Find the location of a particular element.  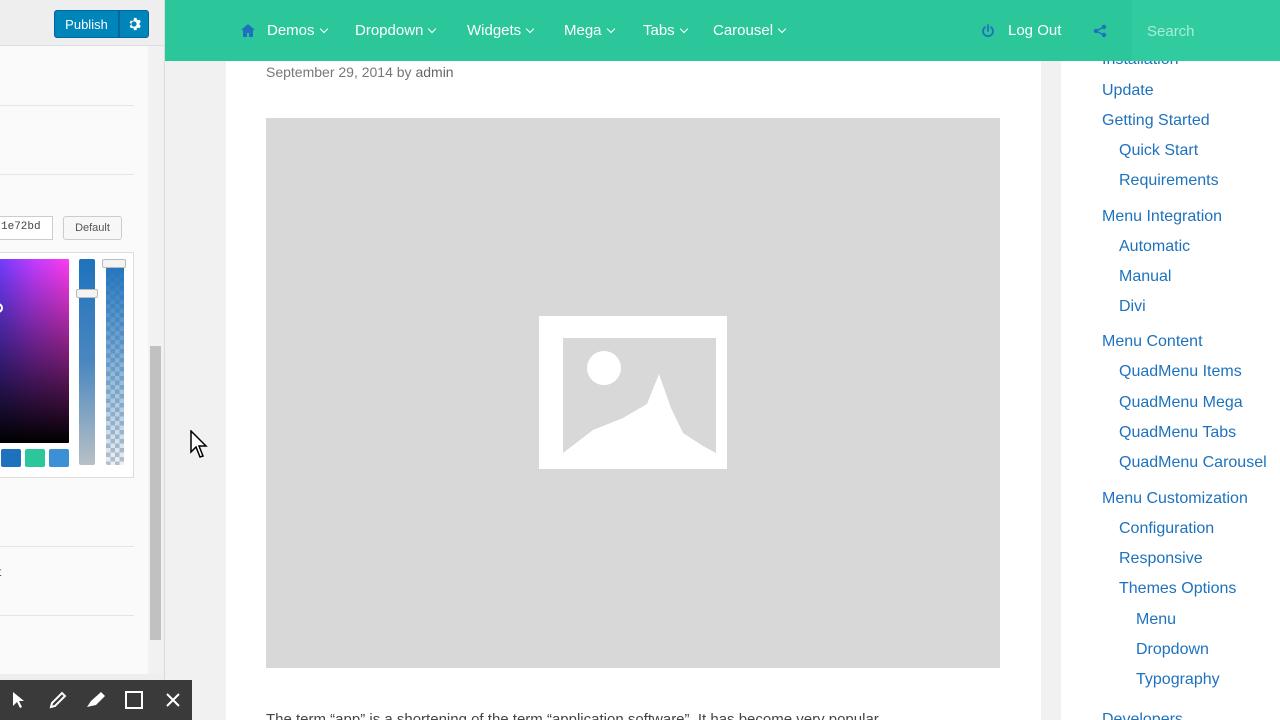

toc-link-quick-start: Quick Start is located at coordinates (1158, 151).